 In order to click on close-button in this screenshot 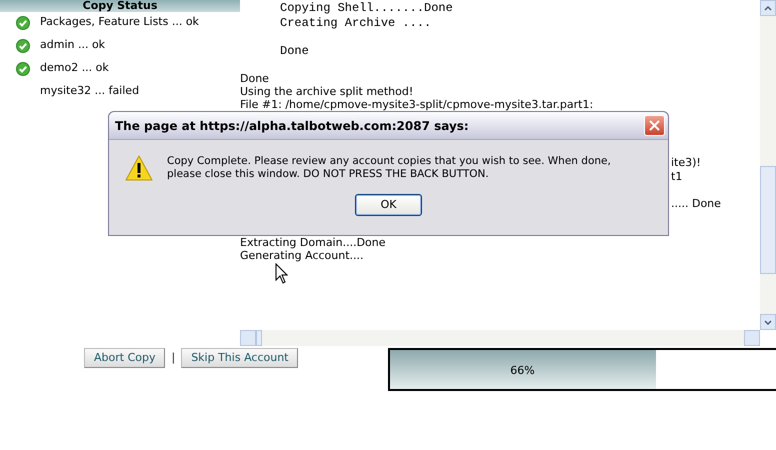, I will do `click(654, 125)`.